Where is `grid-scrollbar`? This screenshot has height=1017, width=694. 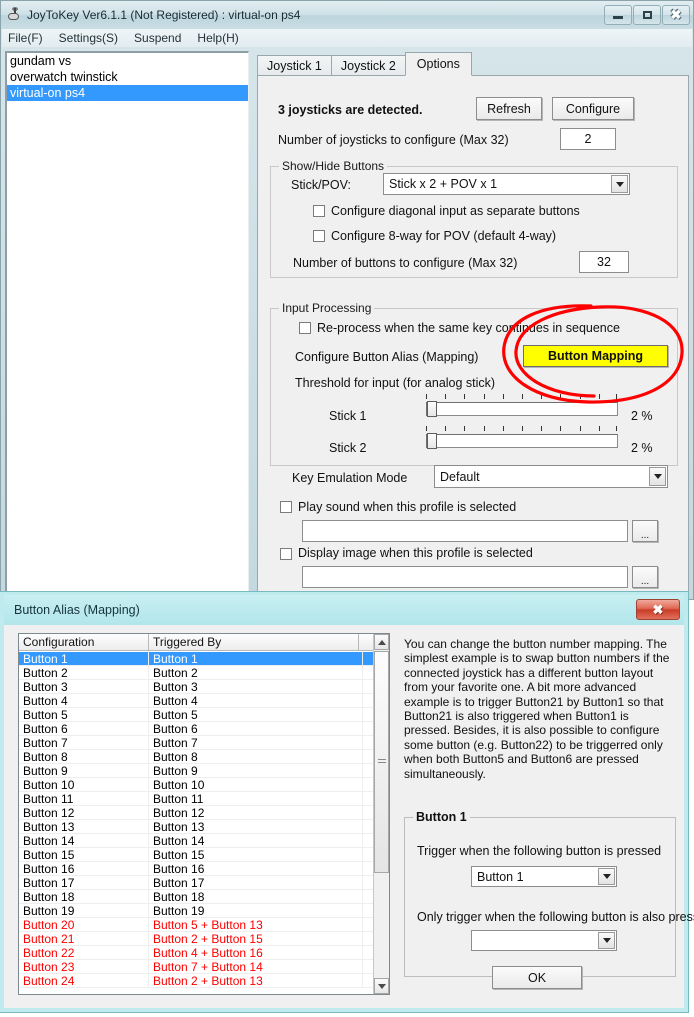 grid-scrollbar is located at coordinates (381, 814).